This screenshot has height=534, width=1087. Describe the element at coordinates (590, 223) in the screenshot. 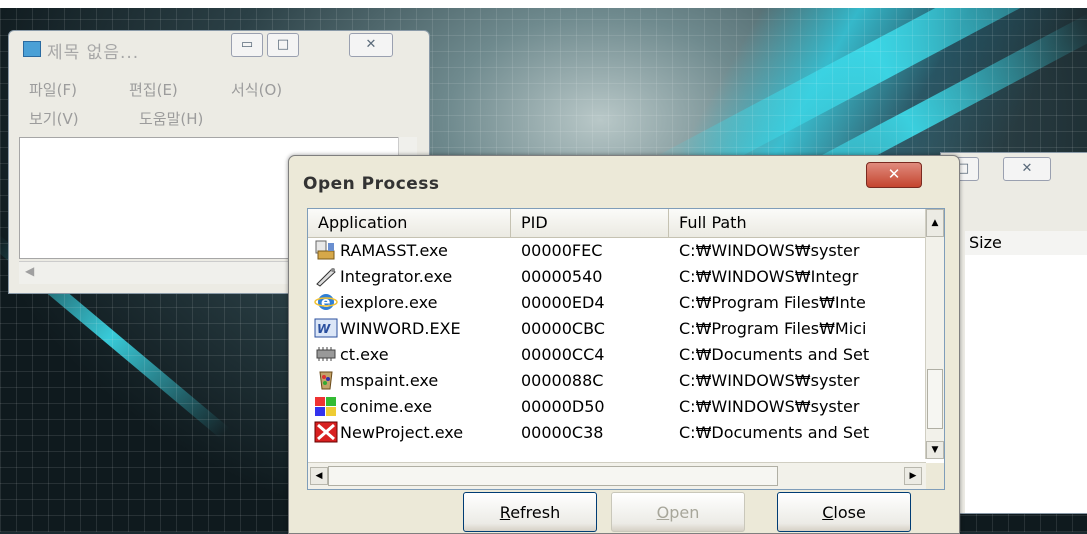

I see `column-header-pid: PID` at that location.